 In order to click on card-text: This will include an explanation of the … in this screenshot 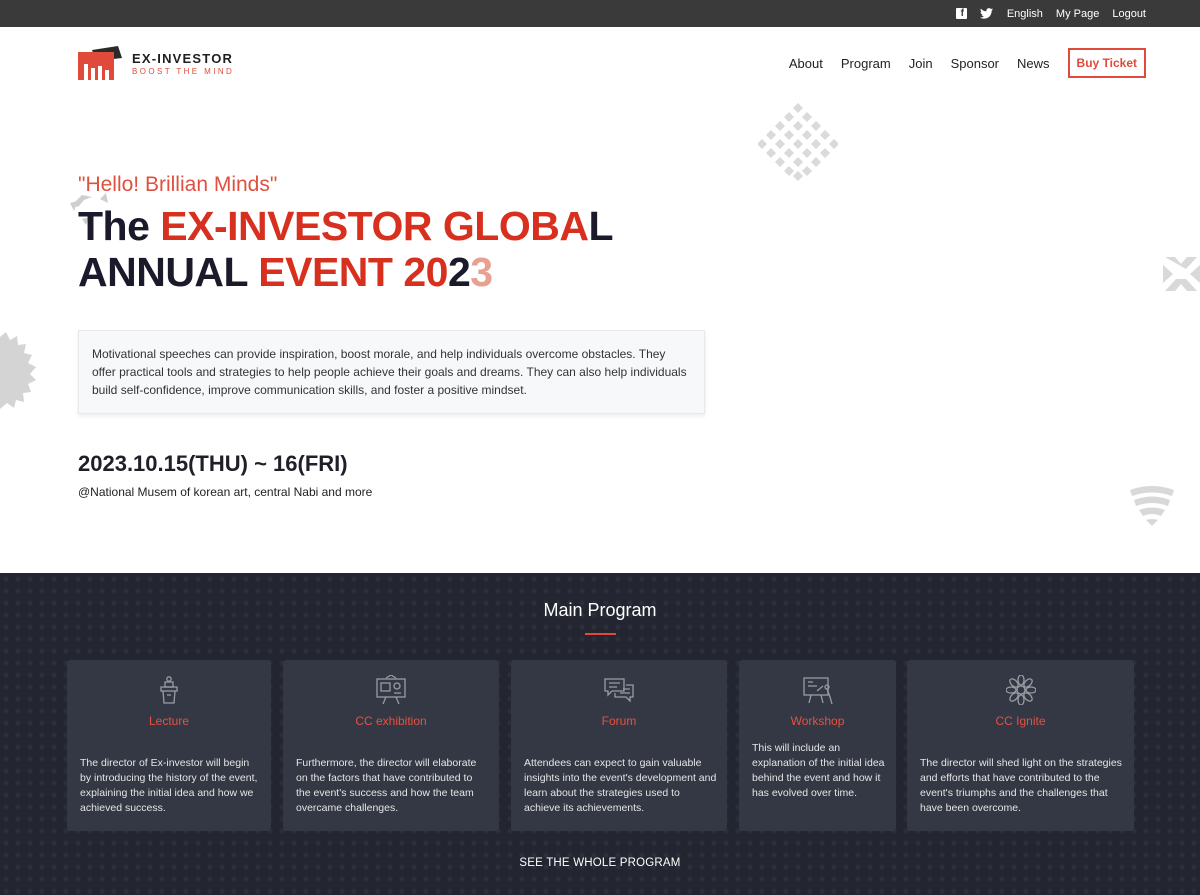, I will do `click(818, 770)`.